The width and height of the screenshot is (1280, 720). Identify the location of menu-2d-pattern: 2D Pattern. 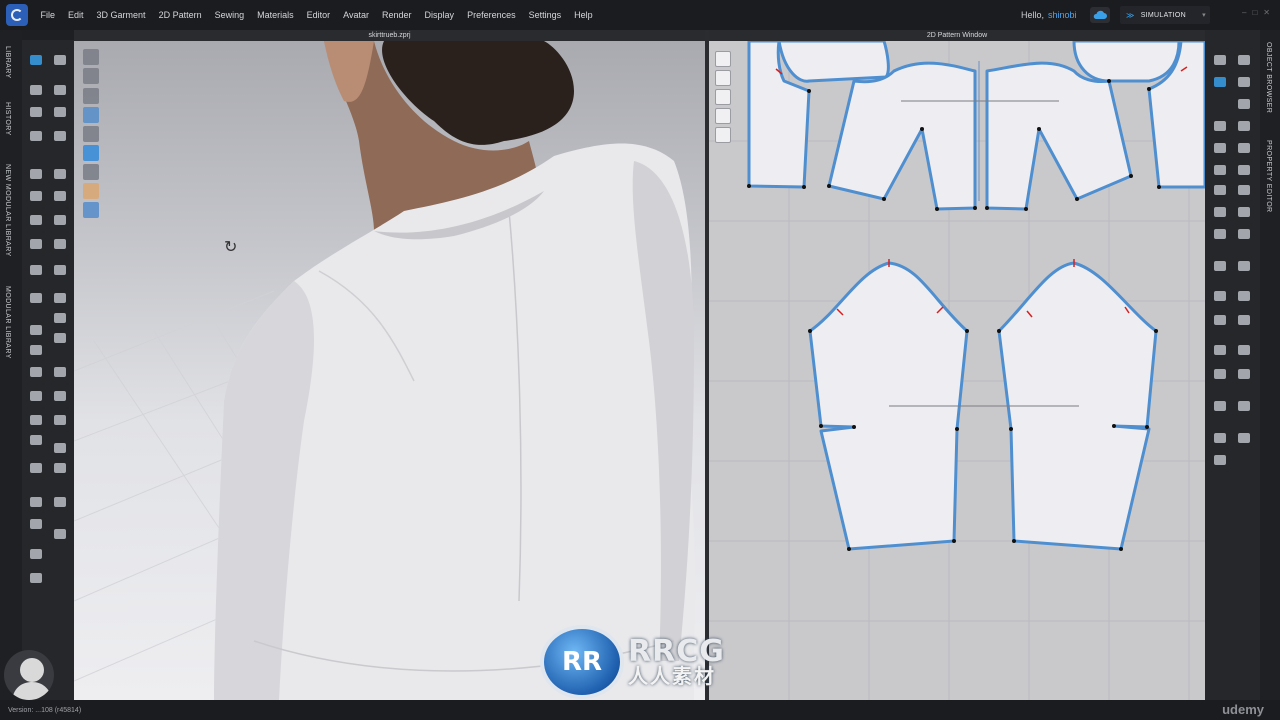
(180, 15).